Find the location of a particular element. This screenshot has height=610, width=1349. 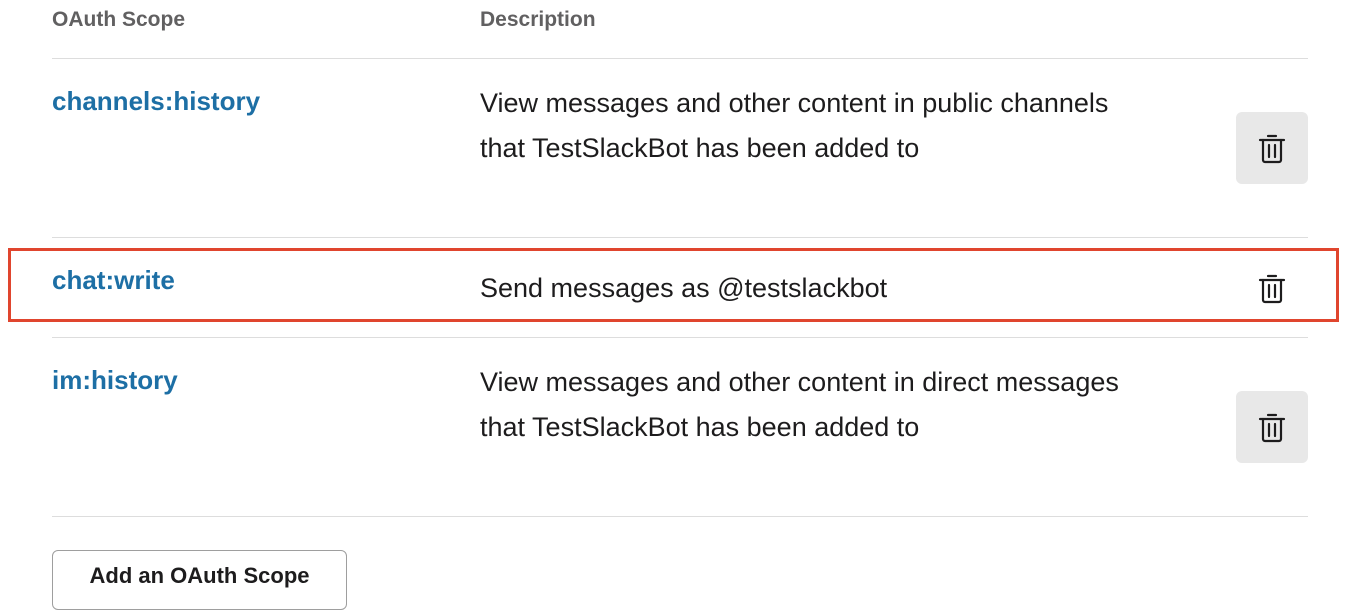

scope-link-im-history: im:history is located at coordinates (115, 380).